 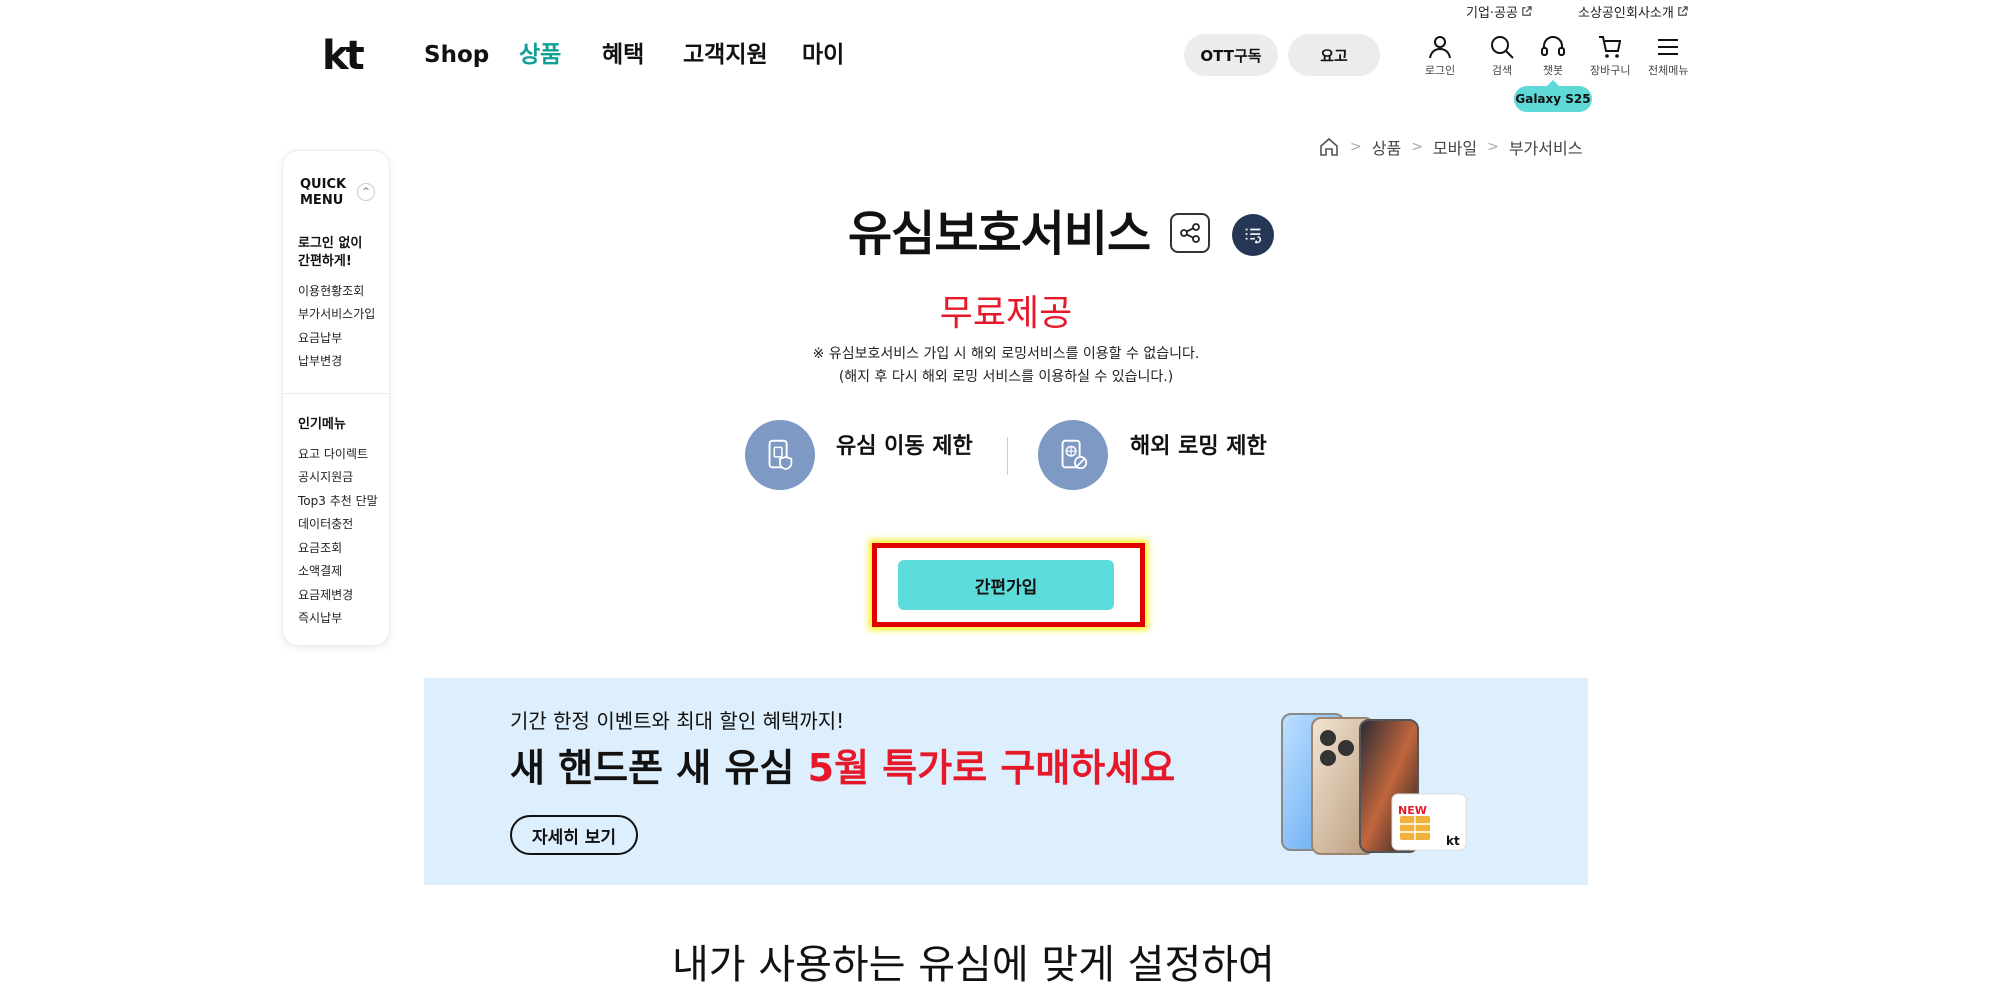 What do you see at coordinates (323, 192) in the screenshot?
I see `quick-menu-title: QUICK MENU` at bounding box center [323, 192].